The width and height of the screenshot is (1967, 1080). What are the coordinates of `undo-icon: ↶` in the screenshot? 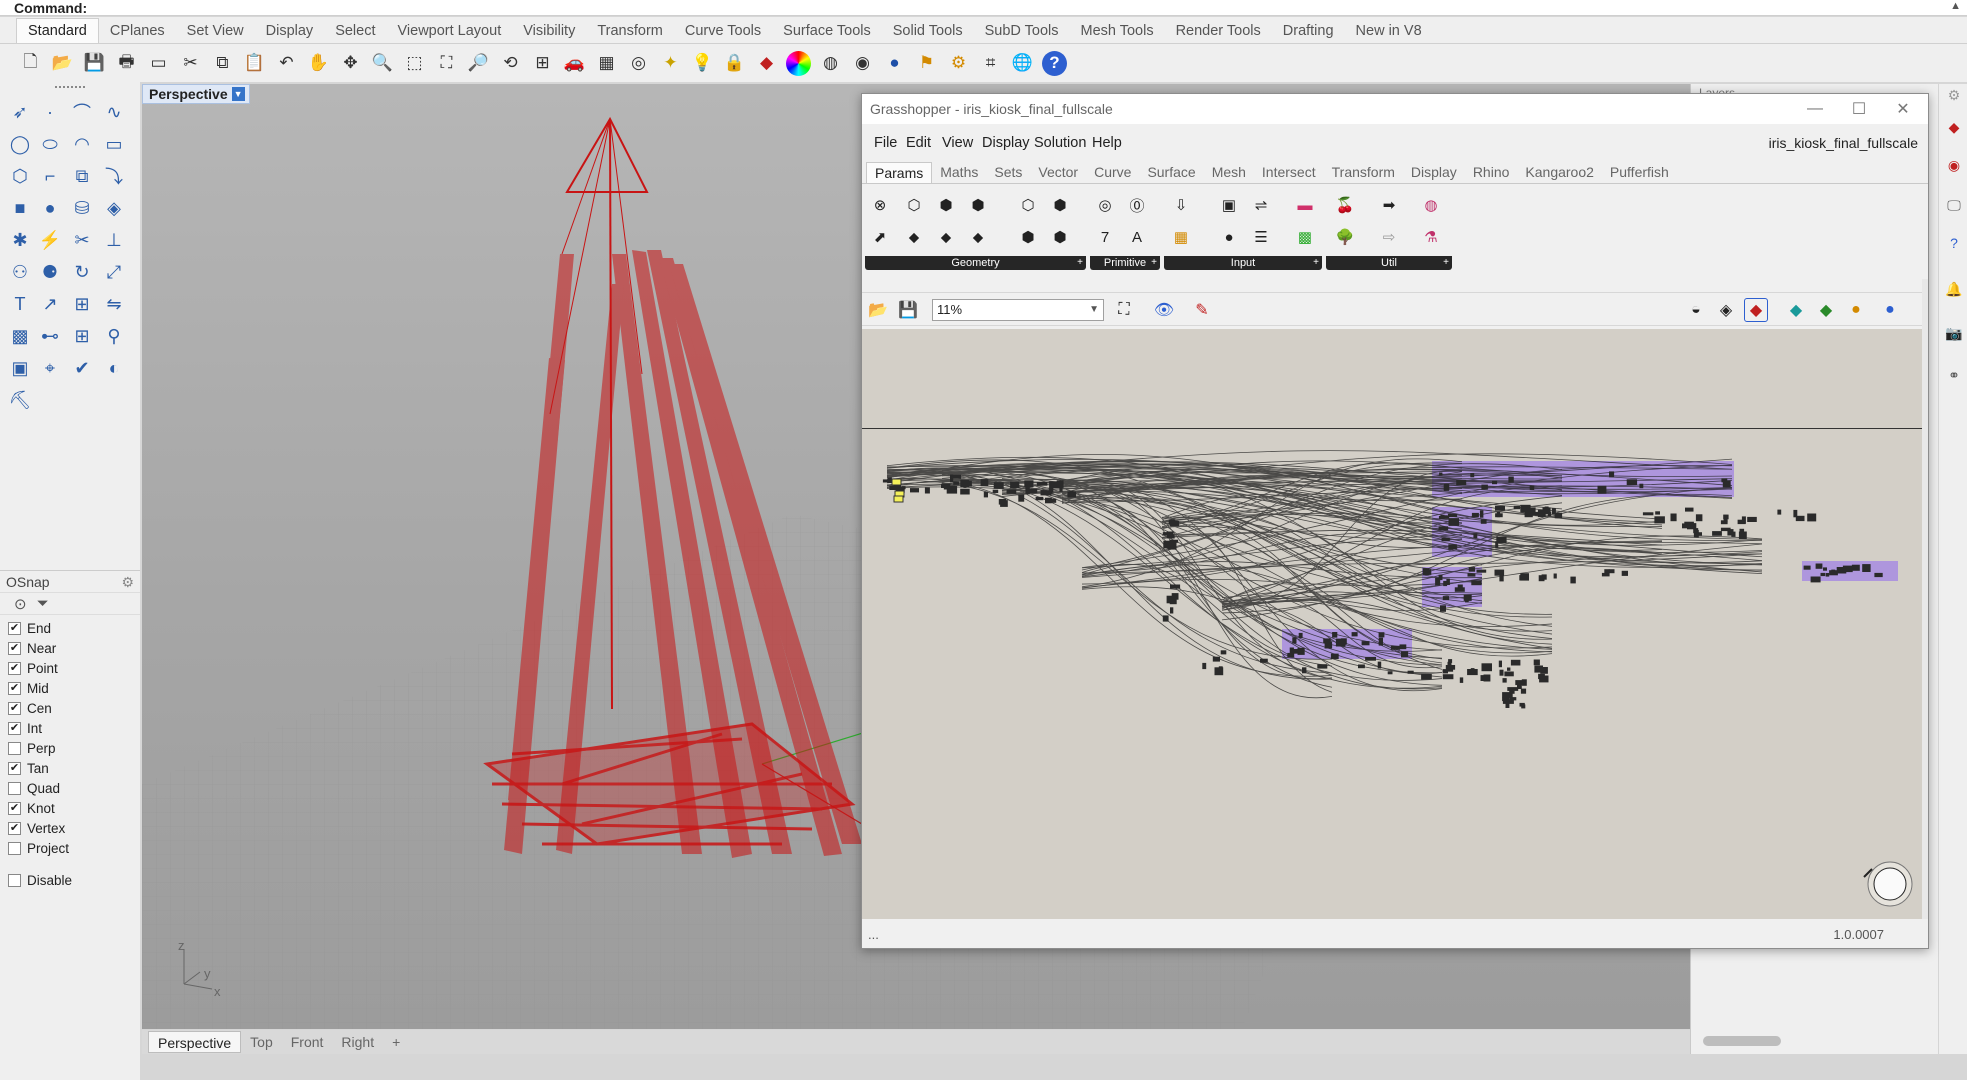 It's located at (286, 63).